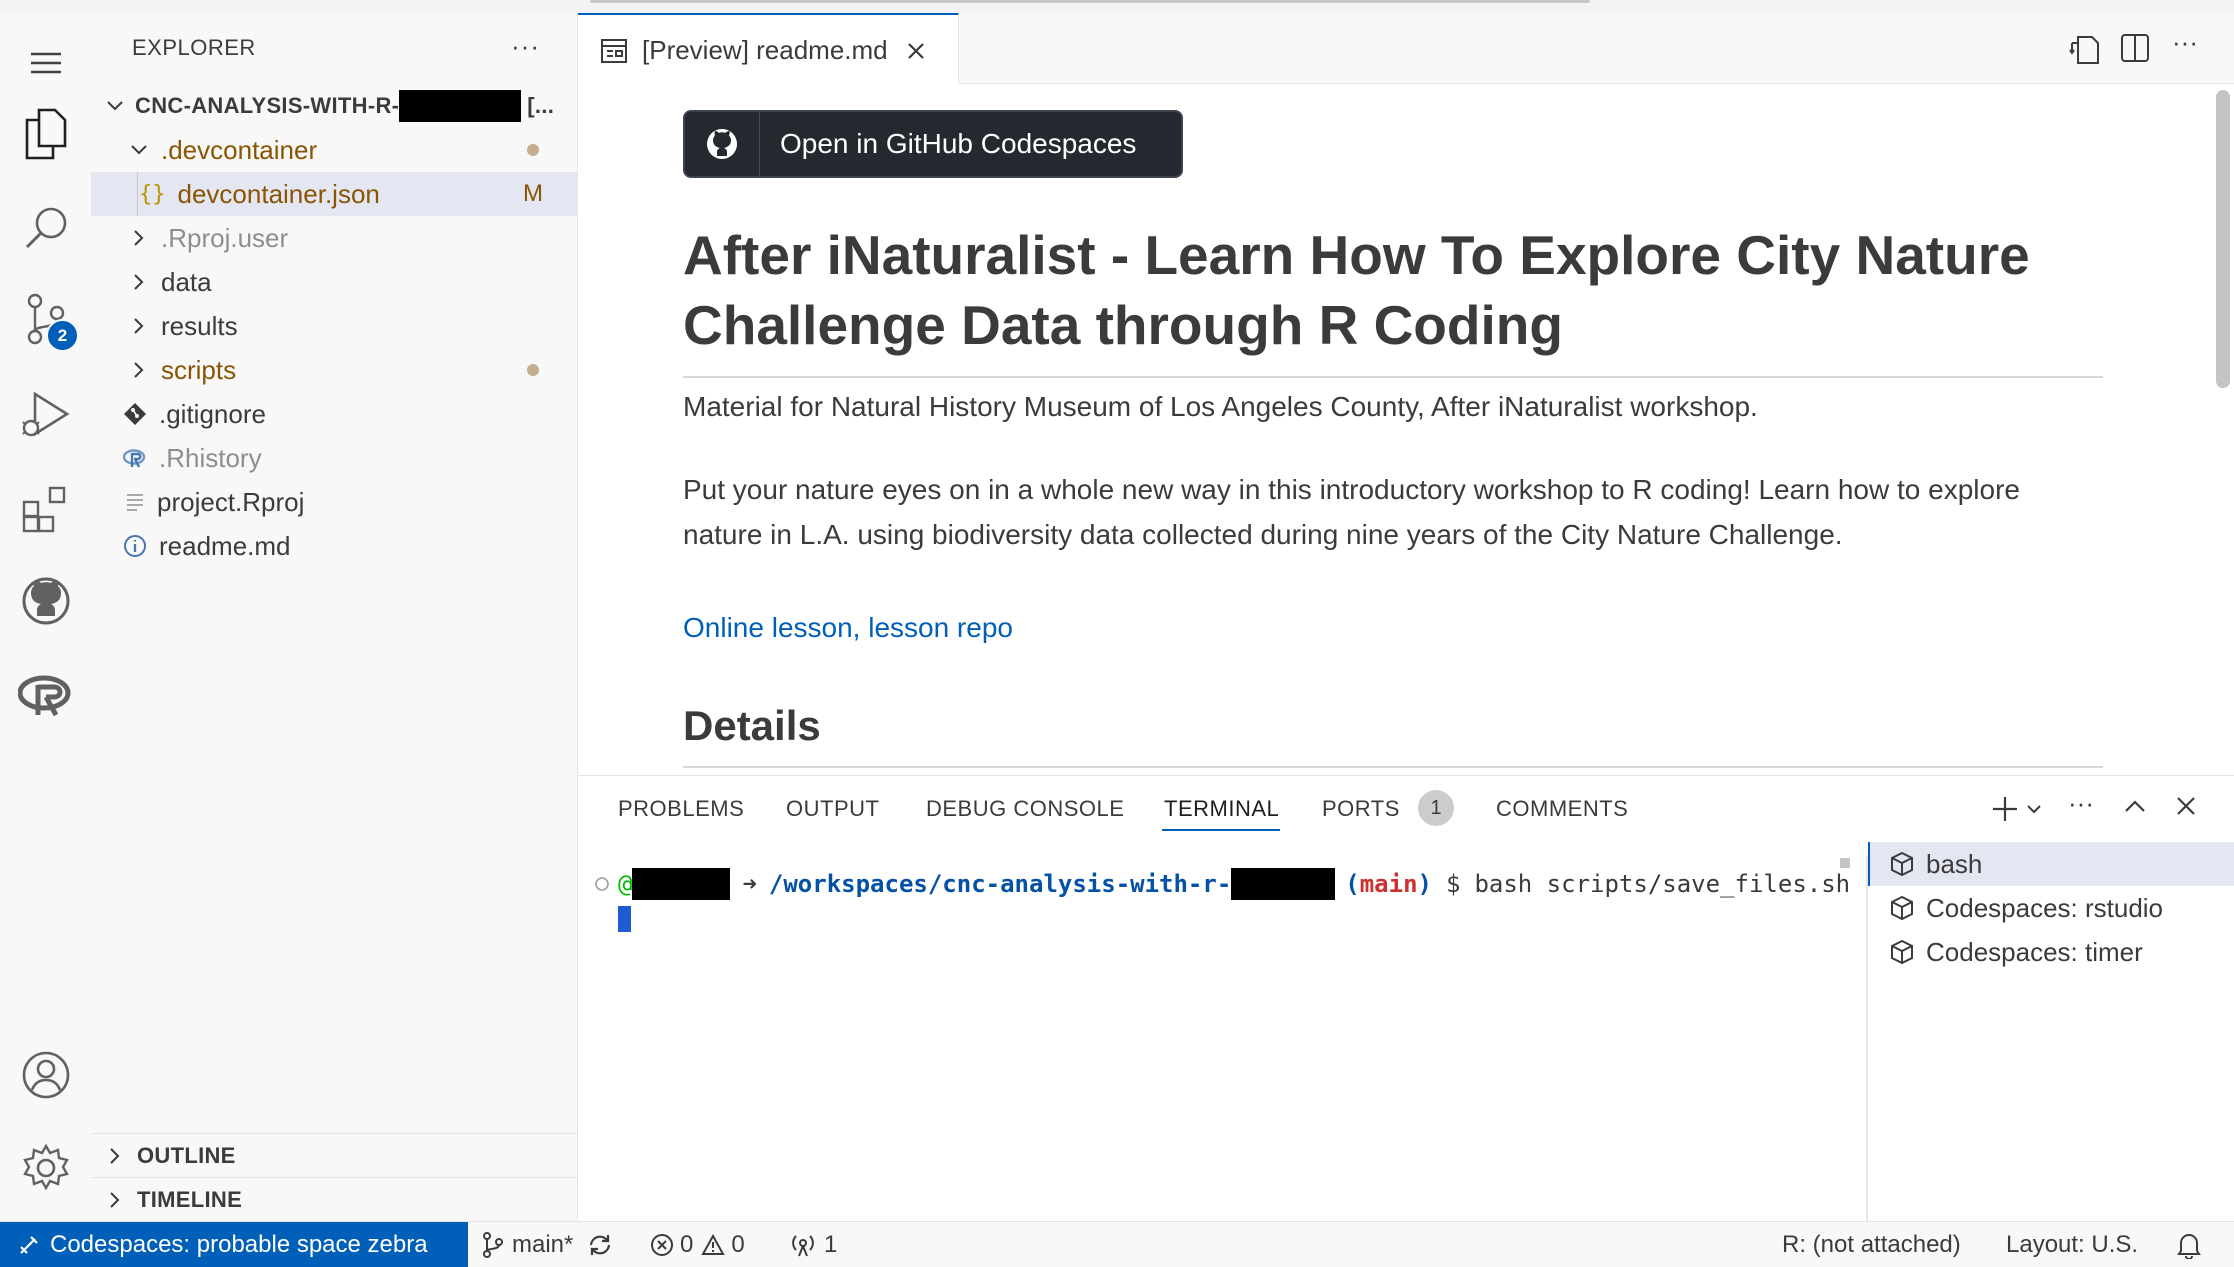 This screenshot has width=2234, height=1267. What do you see at coordinates (602, 884) in the screenshot?
I see `command-status-icon` at bounding box center [602, 884].